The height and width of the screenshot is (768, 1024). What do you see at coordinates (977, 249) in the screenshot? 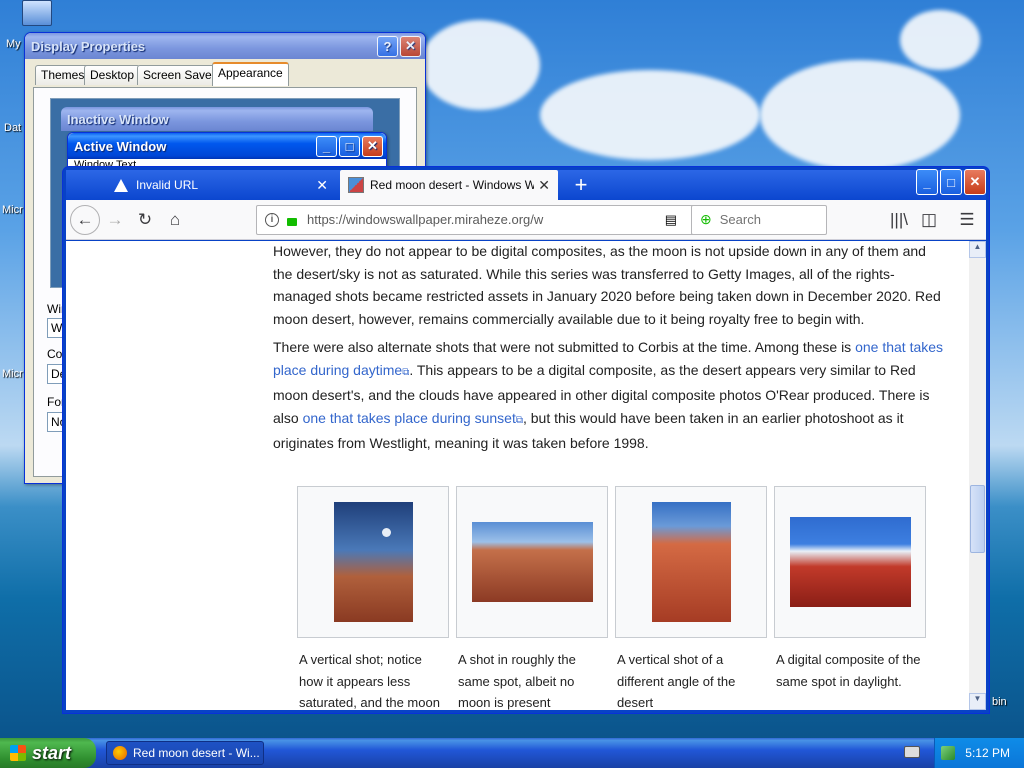
I see `scroll-up-button: ▲` at bounding box center [977, 249].